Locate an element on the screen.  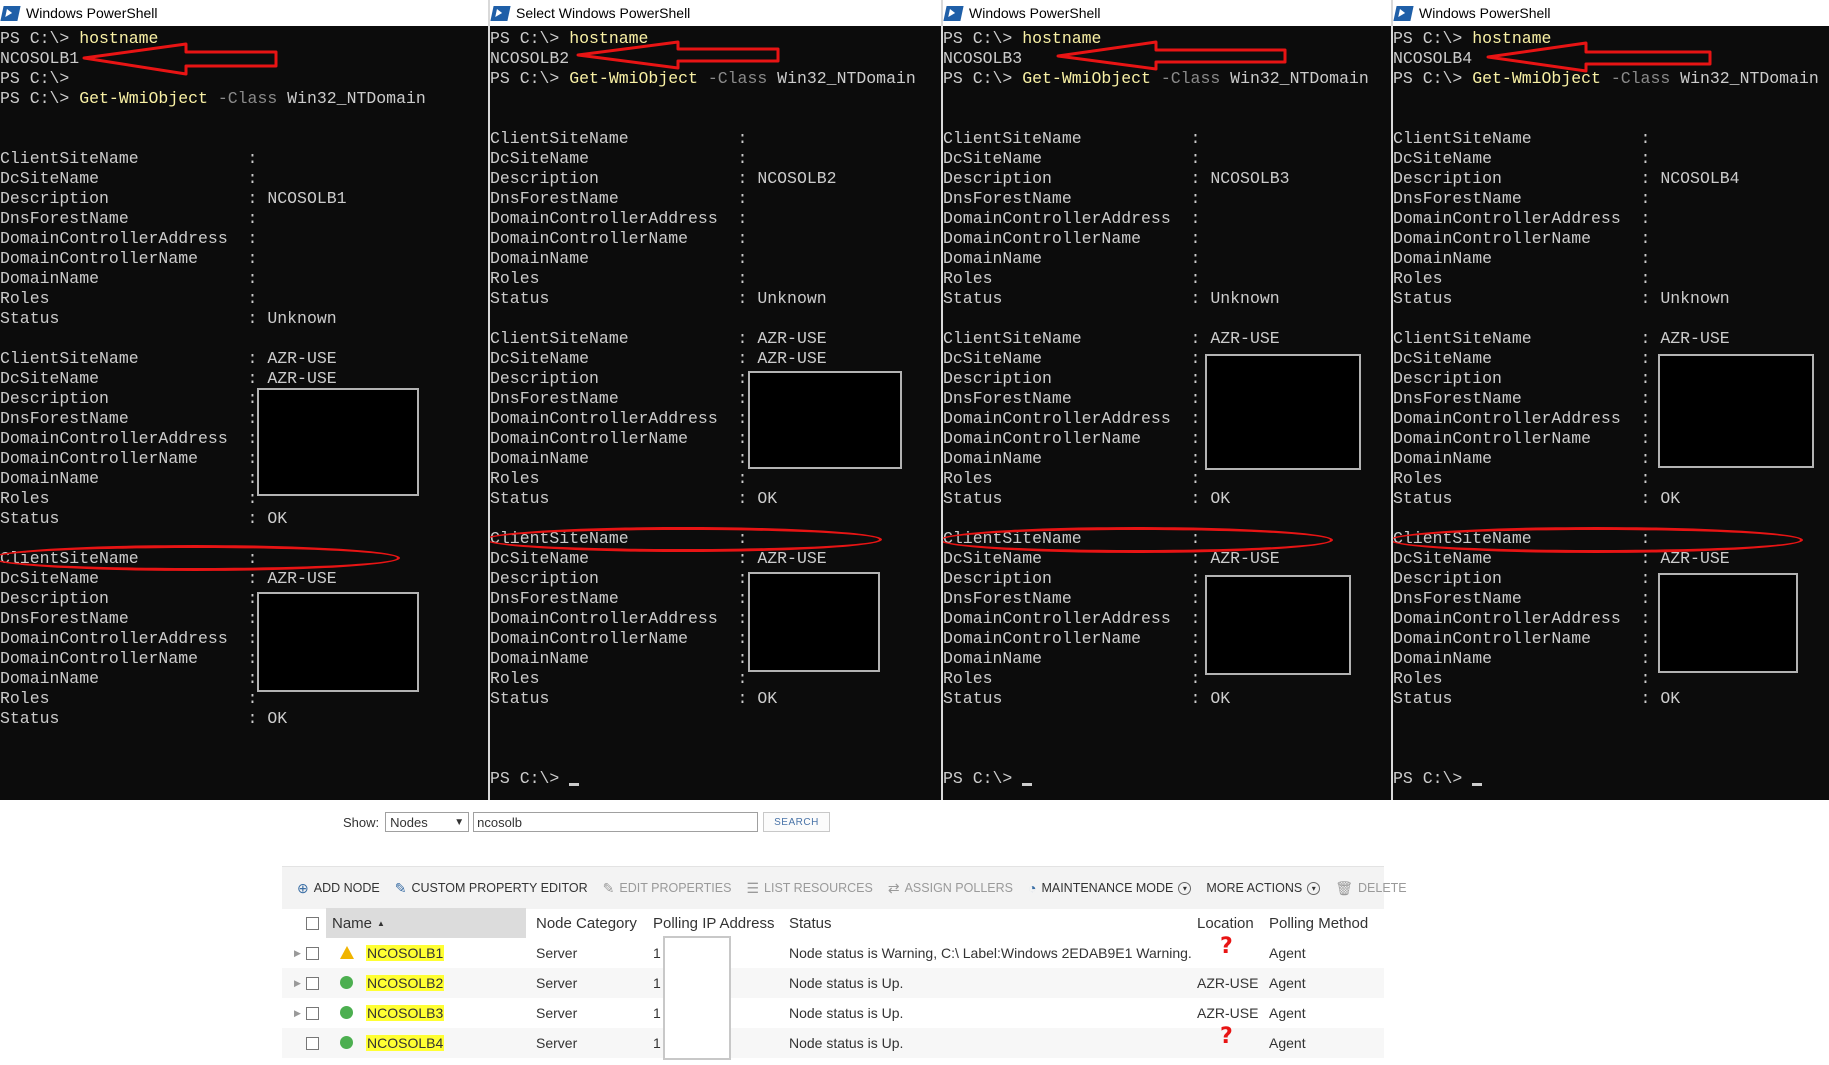
highlight-ellipse is located at coordinates (686, 539).